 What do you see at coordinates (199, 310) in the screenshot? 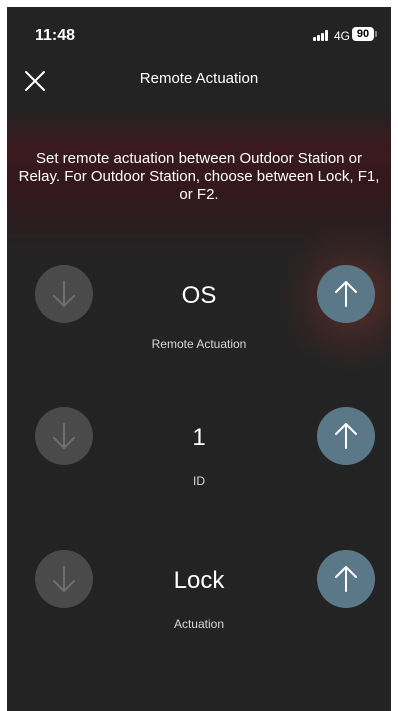
I see `remote-actuation-row: OS Remote Actuation` at bounding box center [199, 310].